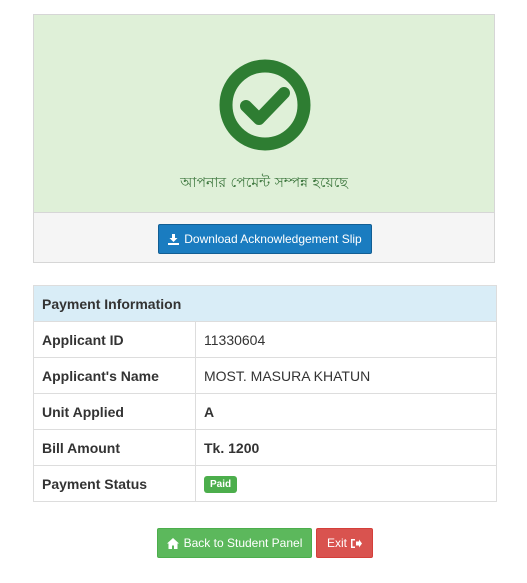 The image size is (527, 583). What do you see at coordinates (114, 483) in the screenshot?
I see `payment-status-label: Payment Status` at bounding box center [114, 483].